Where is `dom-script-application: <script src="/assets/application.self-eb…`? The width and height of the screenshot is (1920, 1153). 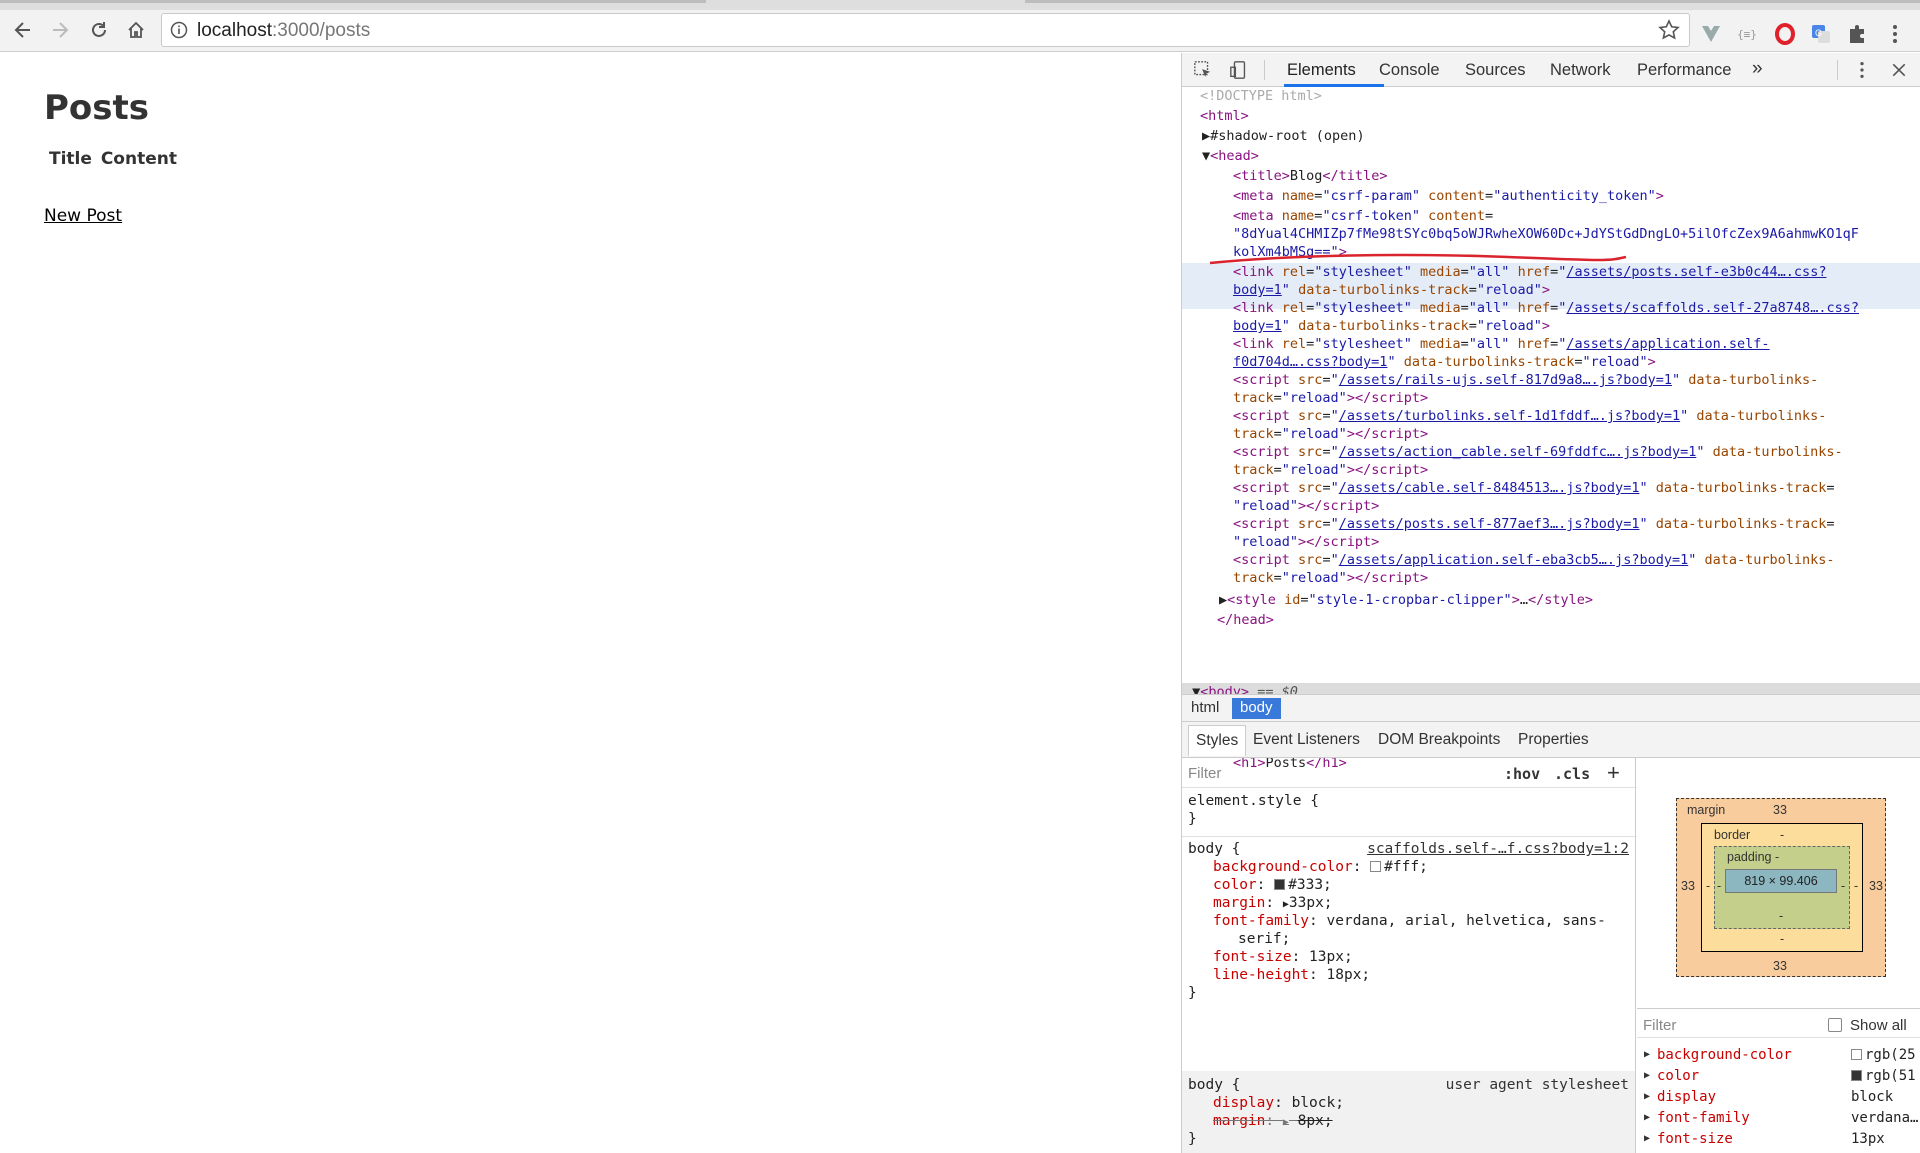
dom-script-application: <script src="/assets/application.self-eb… is located at coordinates (1534, 560).